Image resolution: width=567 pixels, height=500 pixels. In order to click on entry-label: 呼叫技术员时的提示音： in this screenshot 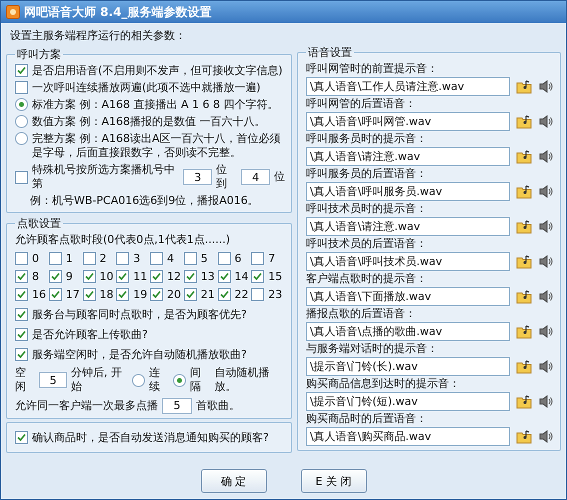, I will do `click(367, 209)`.